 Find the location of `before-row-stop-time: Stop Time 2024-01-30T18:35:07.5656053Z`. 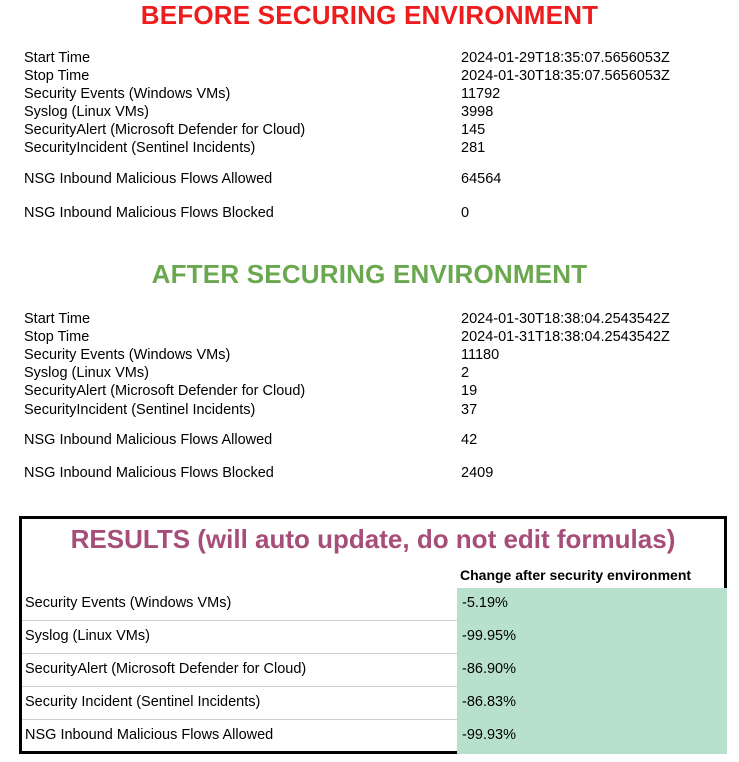

before-row-stop-time: Stop Time 2024-01-30T18:35:07.5656053Z is located at coordinates (374, 76).